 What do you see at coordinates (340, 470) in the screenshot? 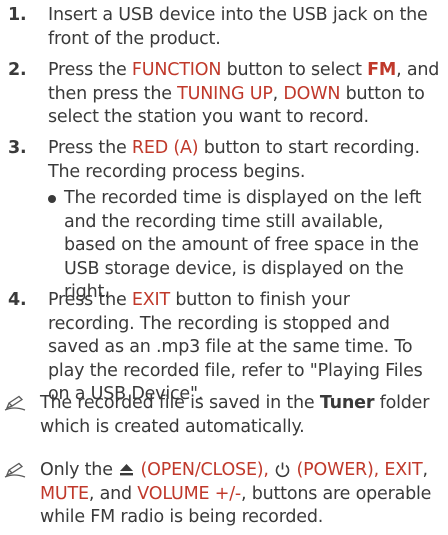
I see `power-label: (POWER),` at bounding box center [340, 470].